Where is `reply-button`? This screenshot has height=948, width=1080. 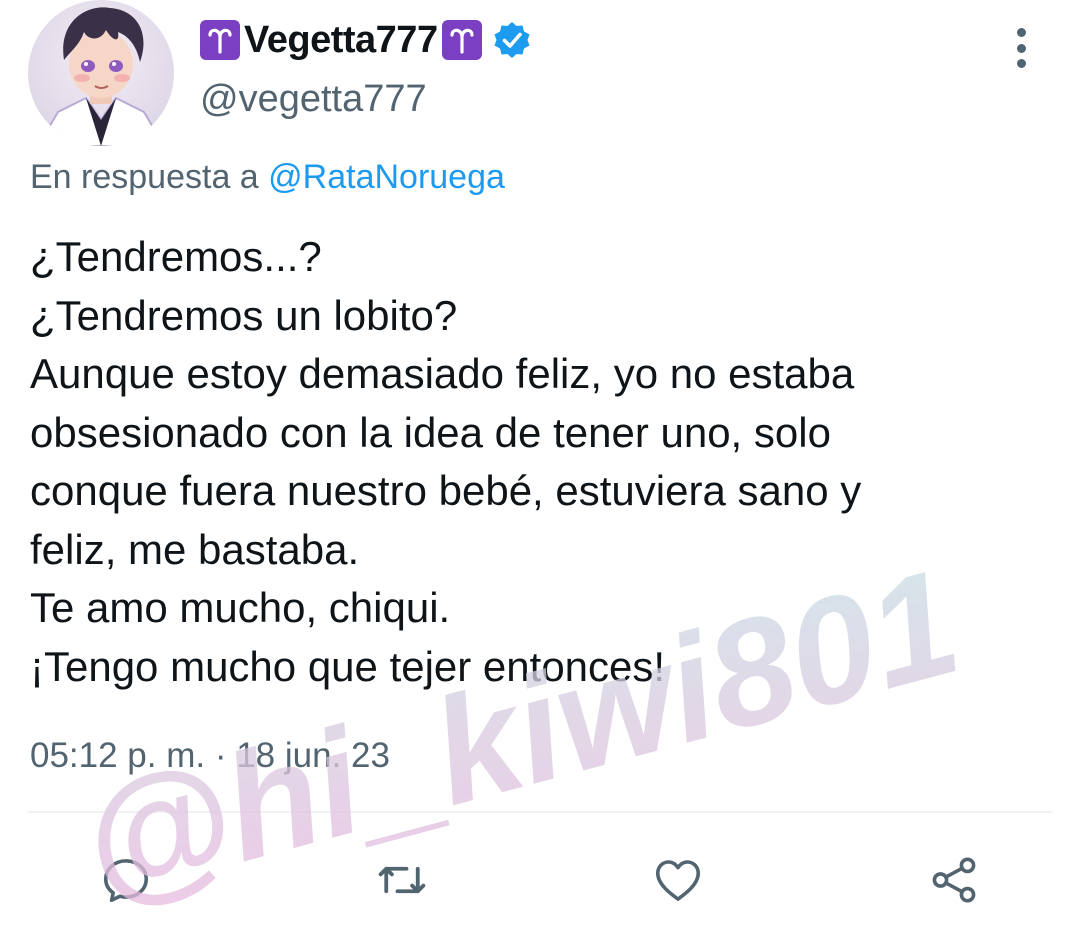 reply-button is located at coordinates (126, 880).